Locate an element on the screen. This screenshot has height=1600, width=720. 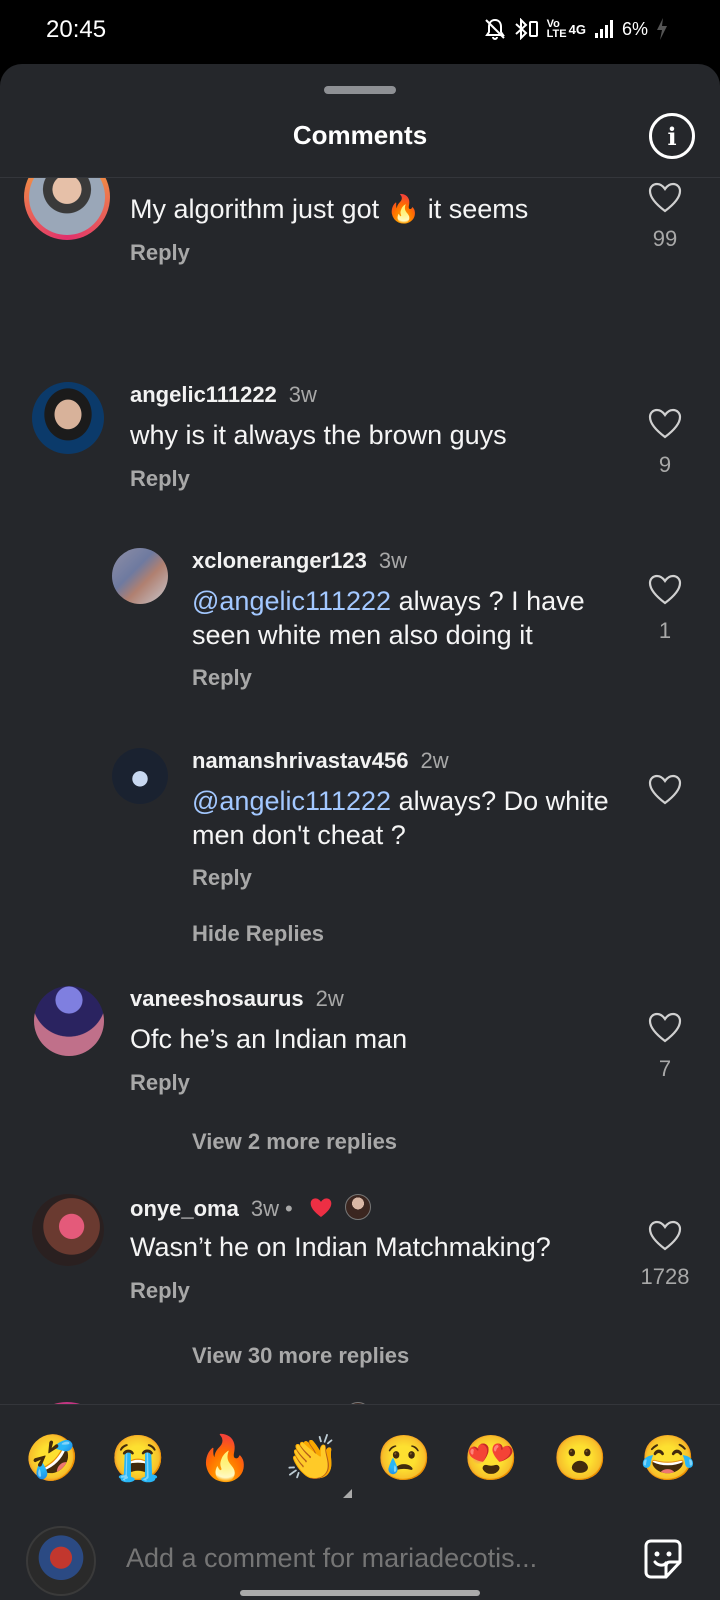
like-count: 1728 is located at coordinates (665, 1276).